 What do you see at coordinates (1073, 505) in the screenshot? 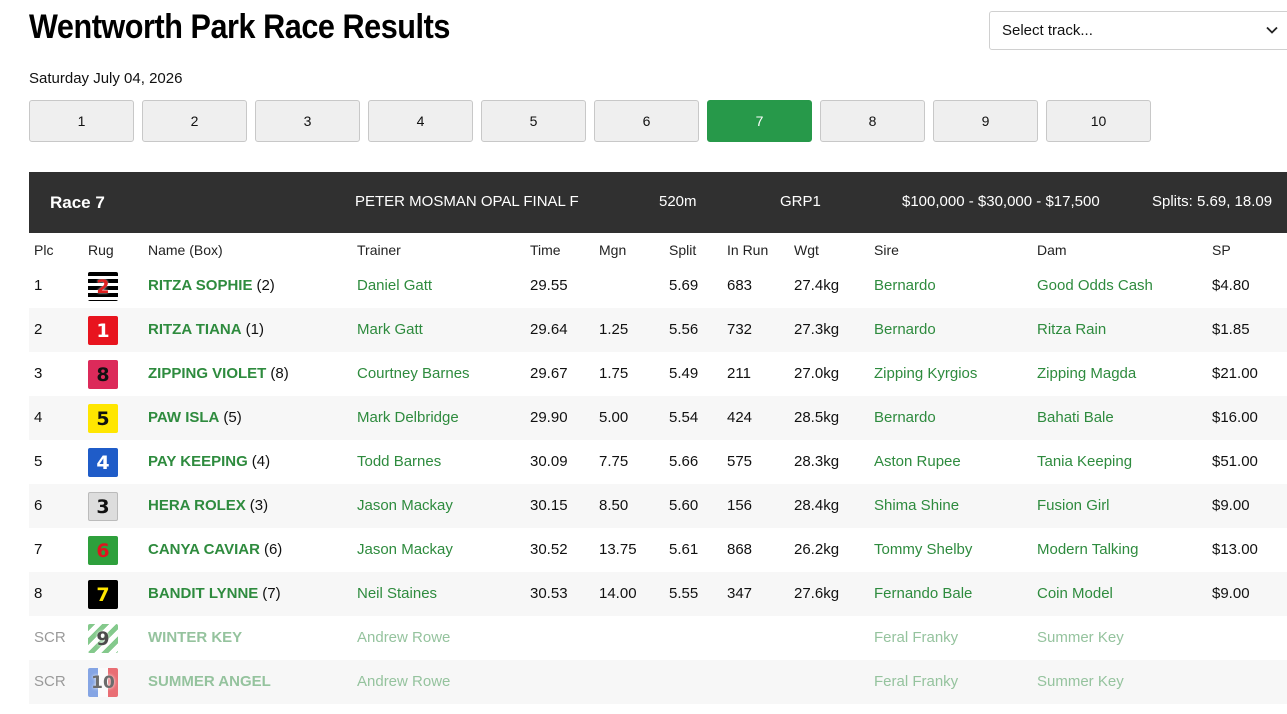
I see `dam-link: Fusion Girl` at bounding box center [1073, 505].